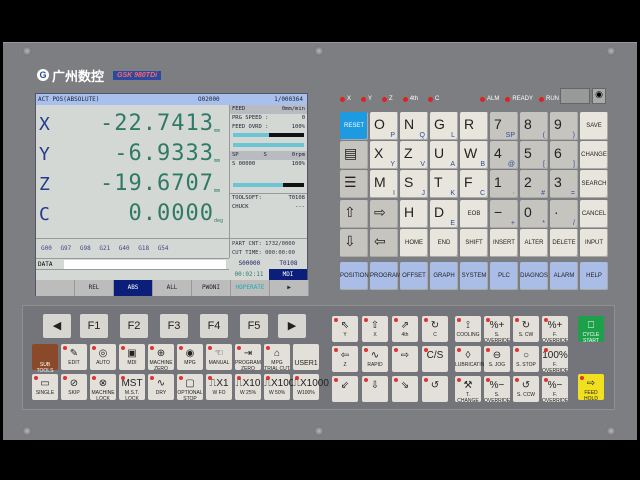 The image size is (640, 480). Describe the element at coordinates (444, 243) in the screenshot. I see `key-end: END` at that location.